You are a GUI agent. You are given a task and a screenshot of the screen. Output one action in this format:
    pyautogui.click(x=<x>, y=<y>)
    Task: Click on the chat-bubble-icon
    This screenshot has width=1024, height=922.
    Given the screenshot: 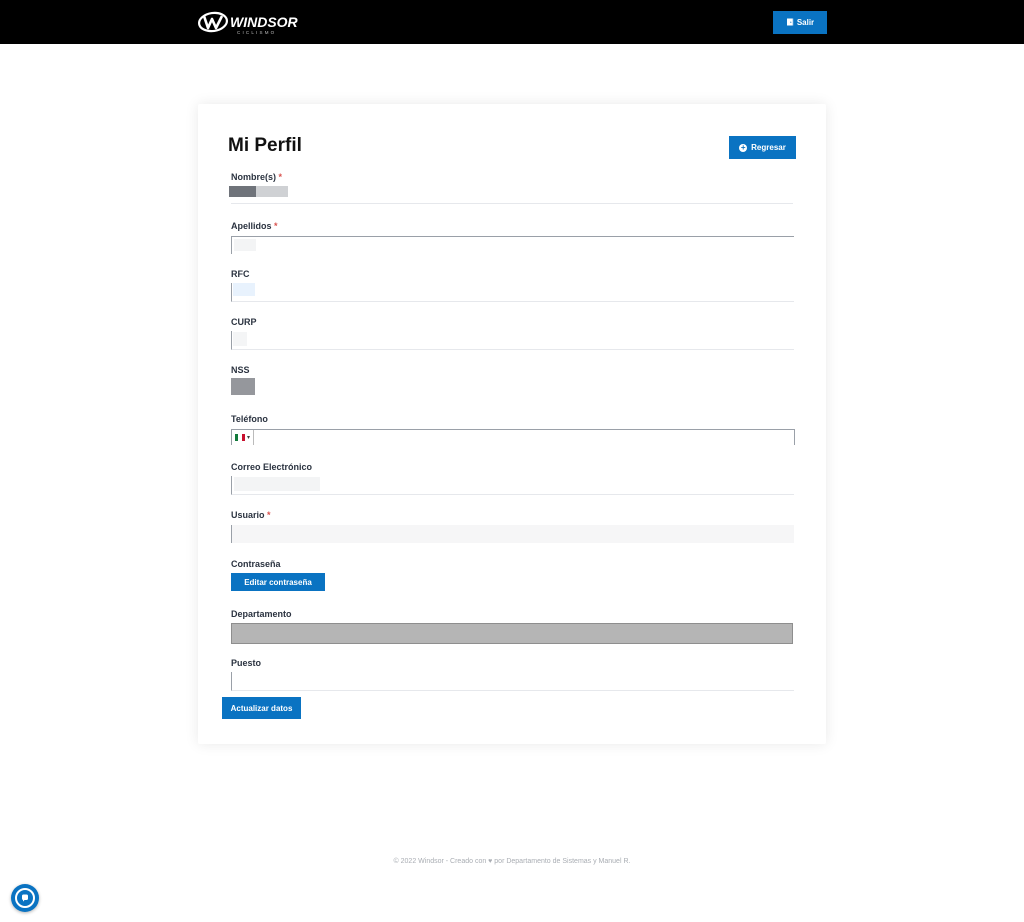 What is the action you would take?
    pyautogui.click(x=25, y=898)
    